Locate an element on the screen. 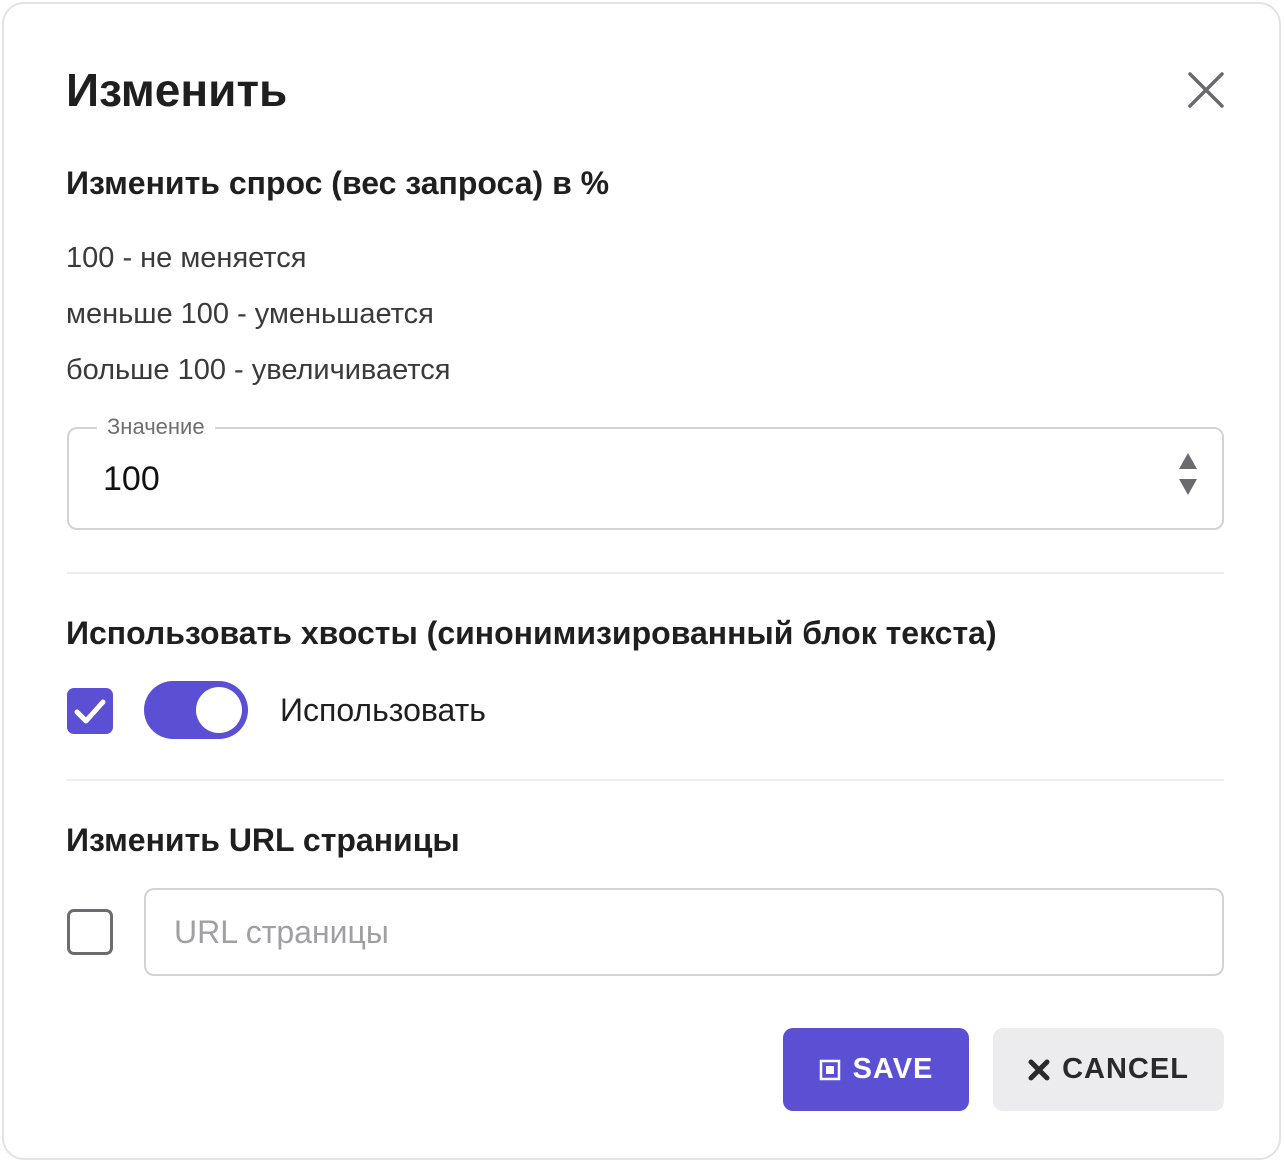  url-heading: Изменить URL страницы is located at coordinates (263, 840).